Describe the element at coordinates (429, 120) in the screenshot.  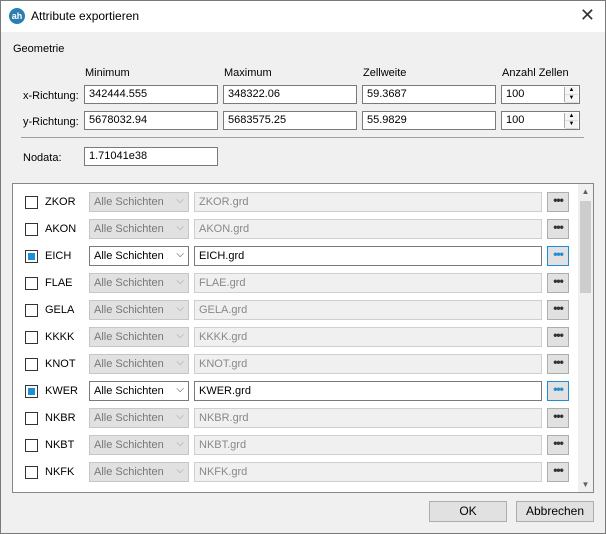
I see `y-cellsize-input: 55.9829` at that location.